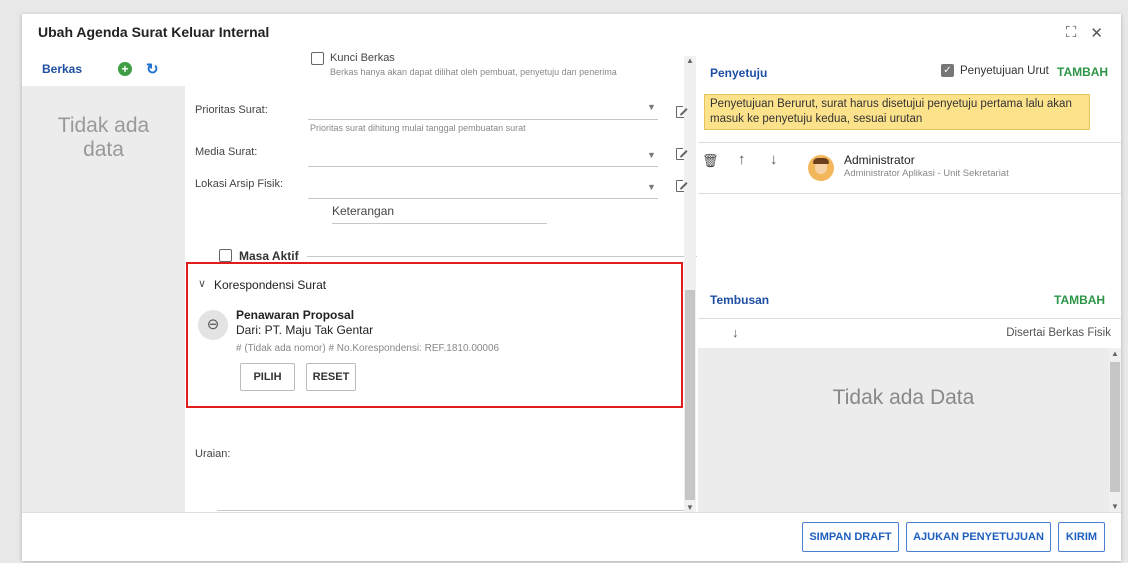 This screenshot has width=1128, height=563. I want to click on berkas-panel: Berkas + ↻ Tidak ada data, so click(103, 282).